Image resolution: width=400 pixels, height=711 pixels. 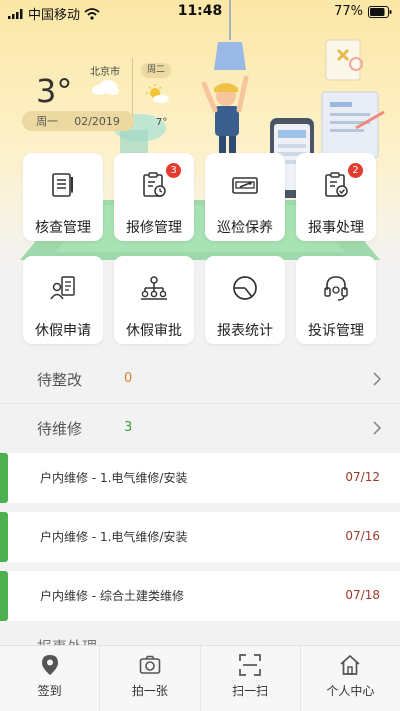 What do you see at coordinates (47, 121) in the screenshot?
I see `weekday: 周一` at bounding box center [47, 121].